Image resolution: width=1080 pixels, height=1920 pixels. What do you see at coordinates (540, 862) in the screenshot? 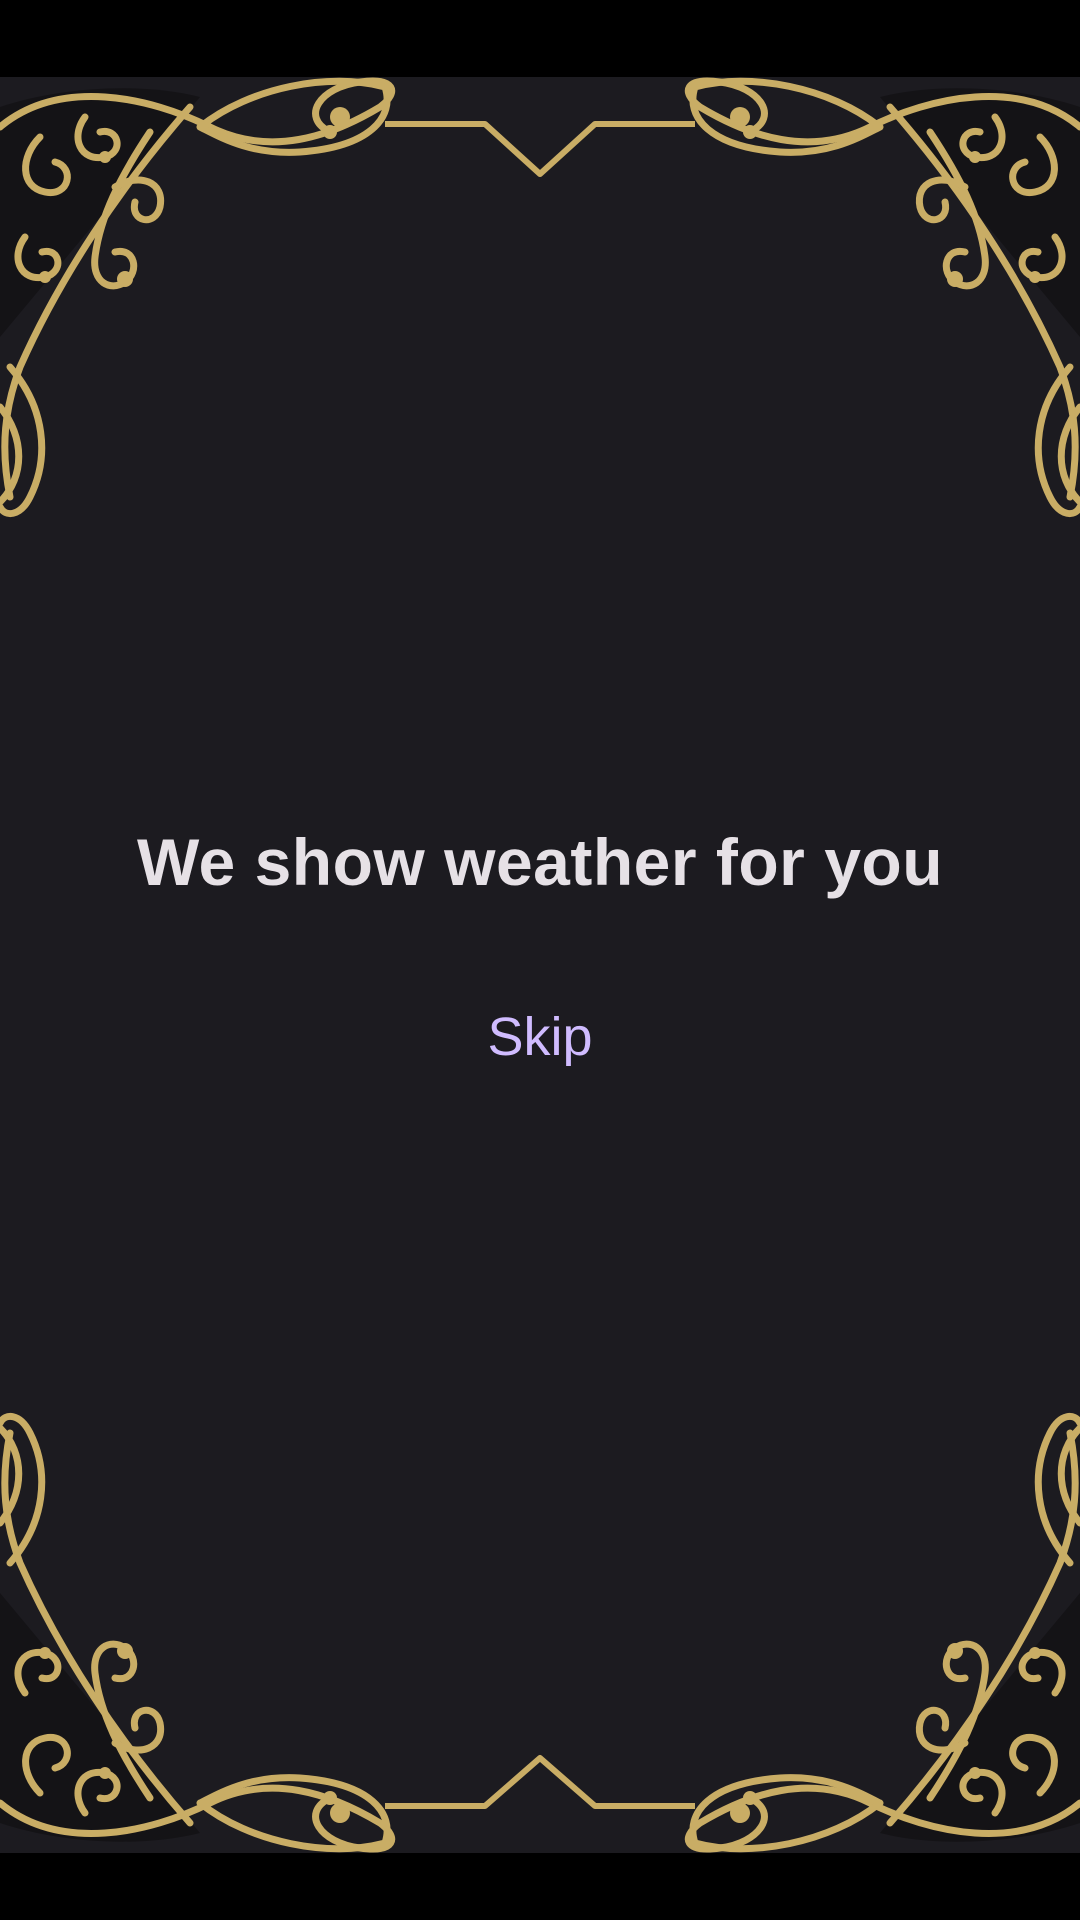
I see `onboarding-title: We show weather for you` at bounding box center [540, 862].